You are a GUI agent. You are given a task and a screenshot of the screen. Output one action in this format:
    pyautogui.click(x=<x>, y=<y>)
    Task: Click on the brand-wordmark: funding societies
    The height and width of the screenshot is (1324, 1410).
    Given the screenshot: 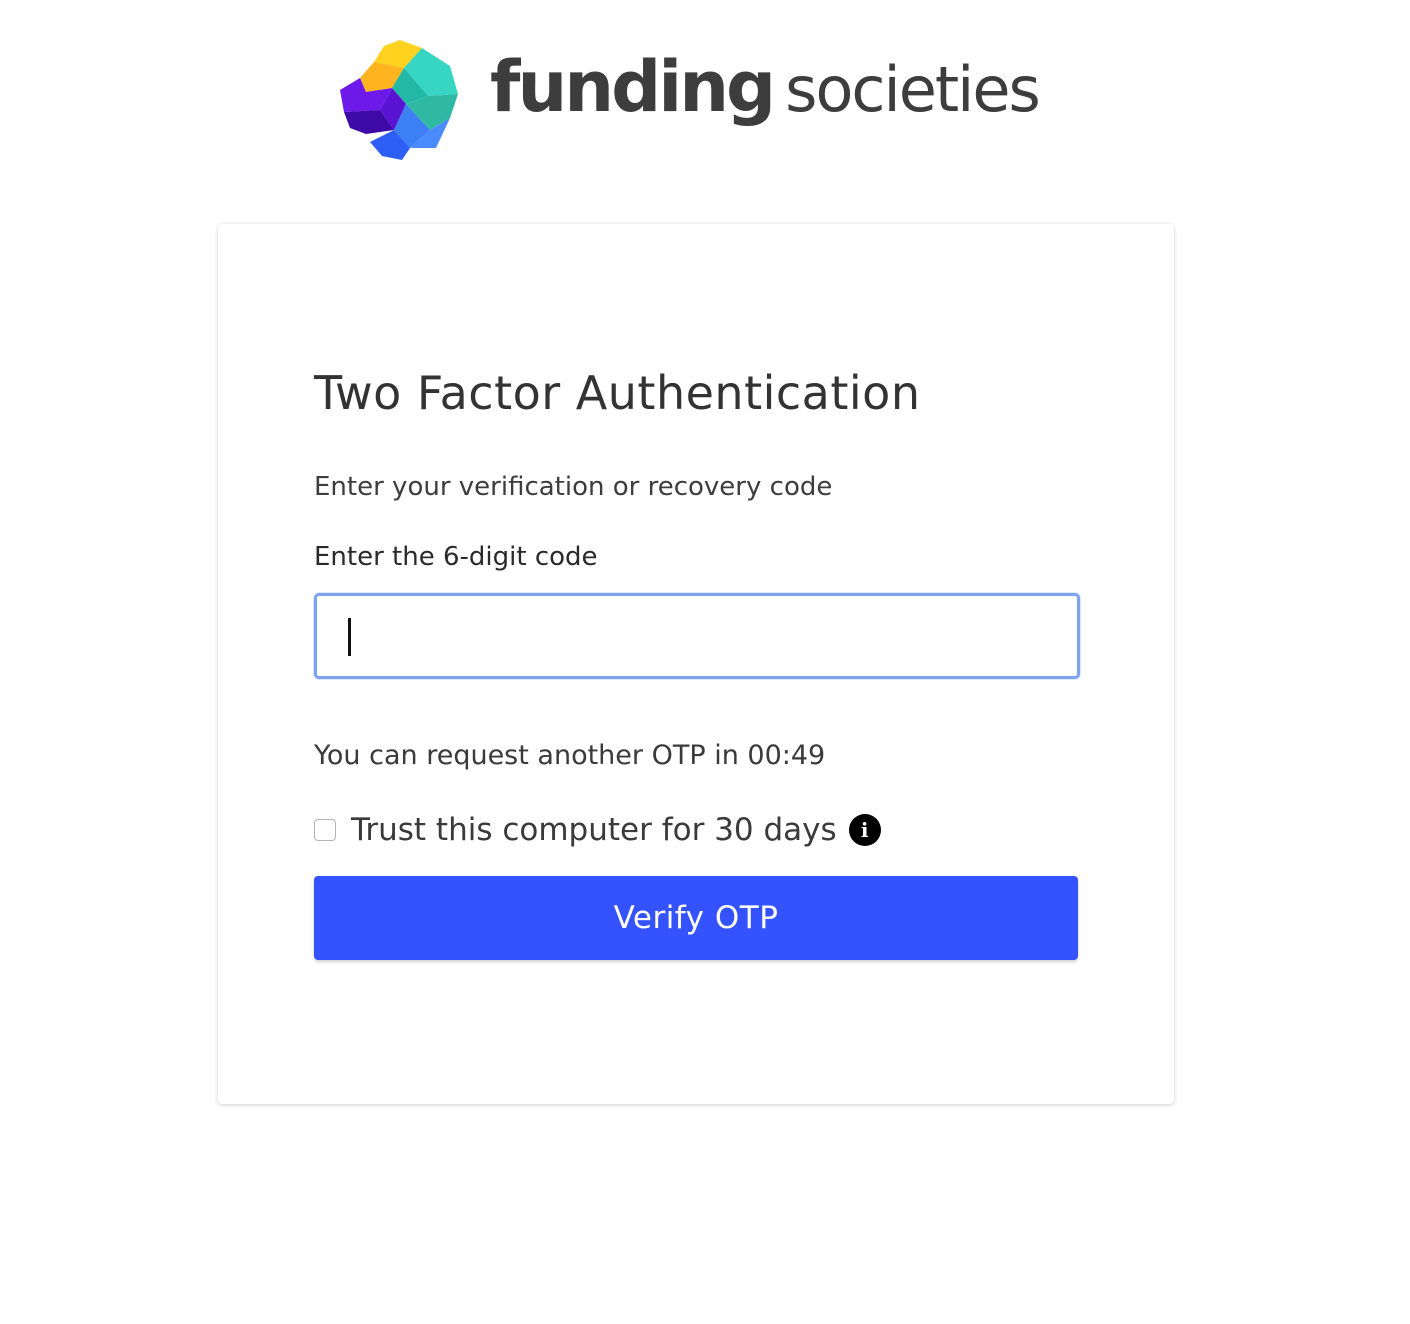 What is the action you would take?
    pyautogui.click(x=765, y=87)
    